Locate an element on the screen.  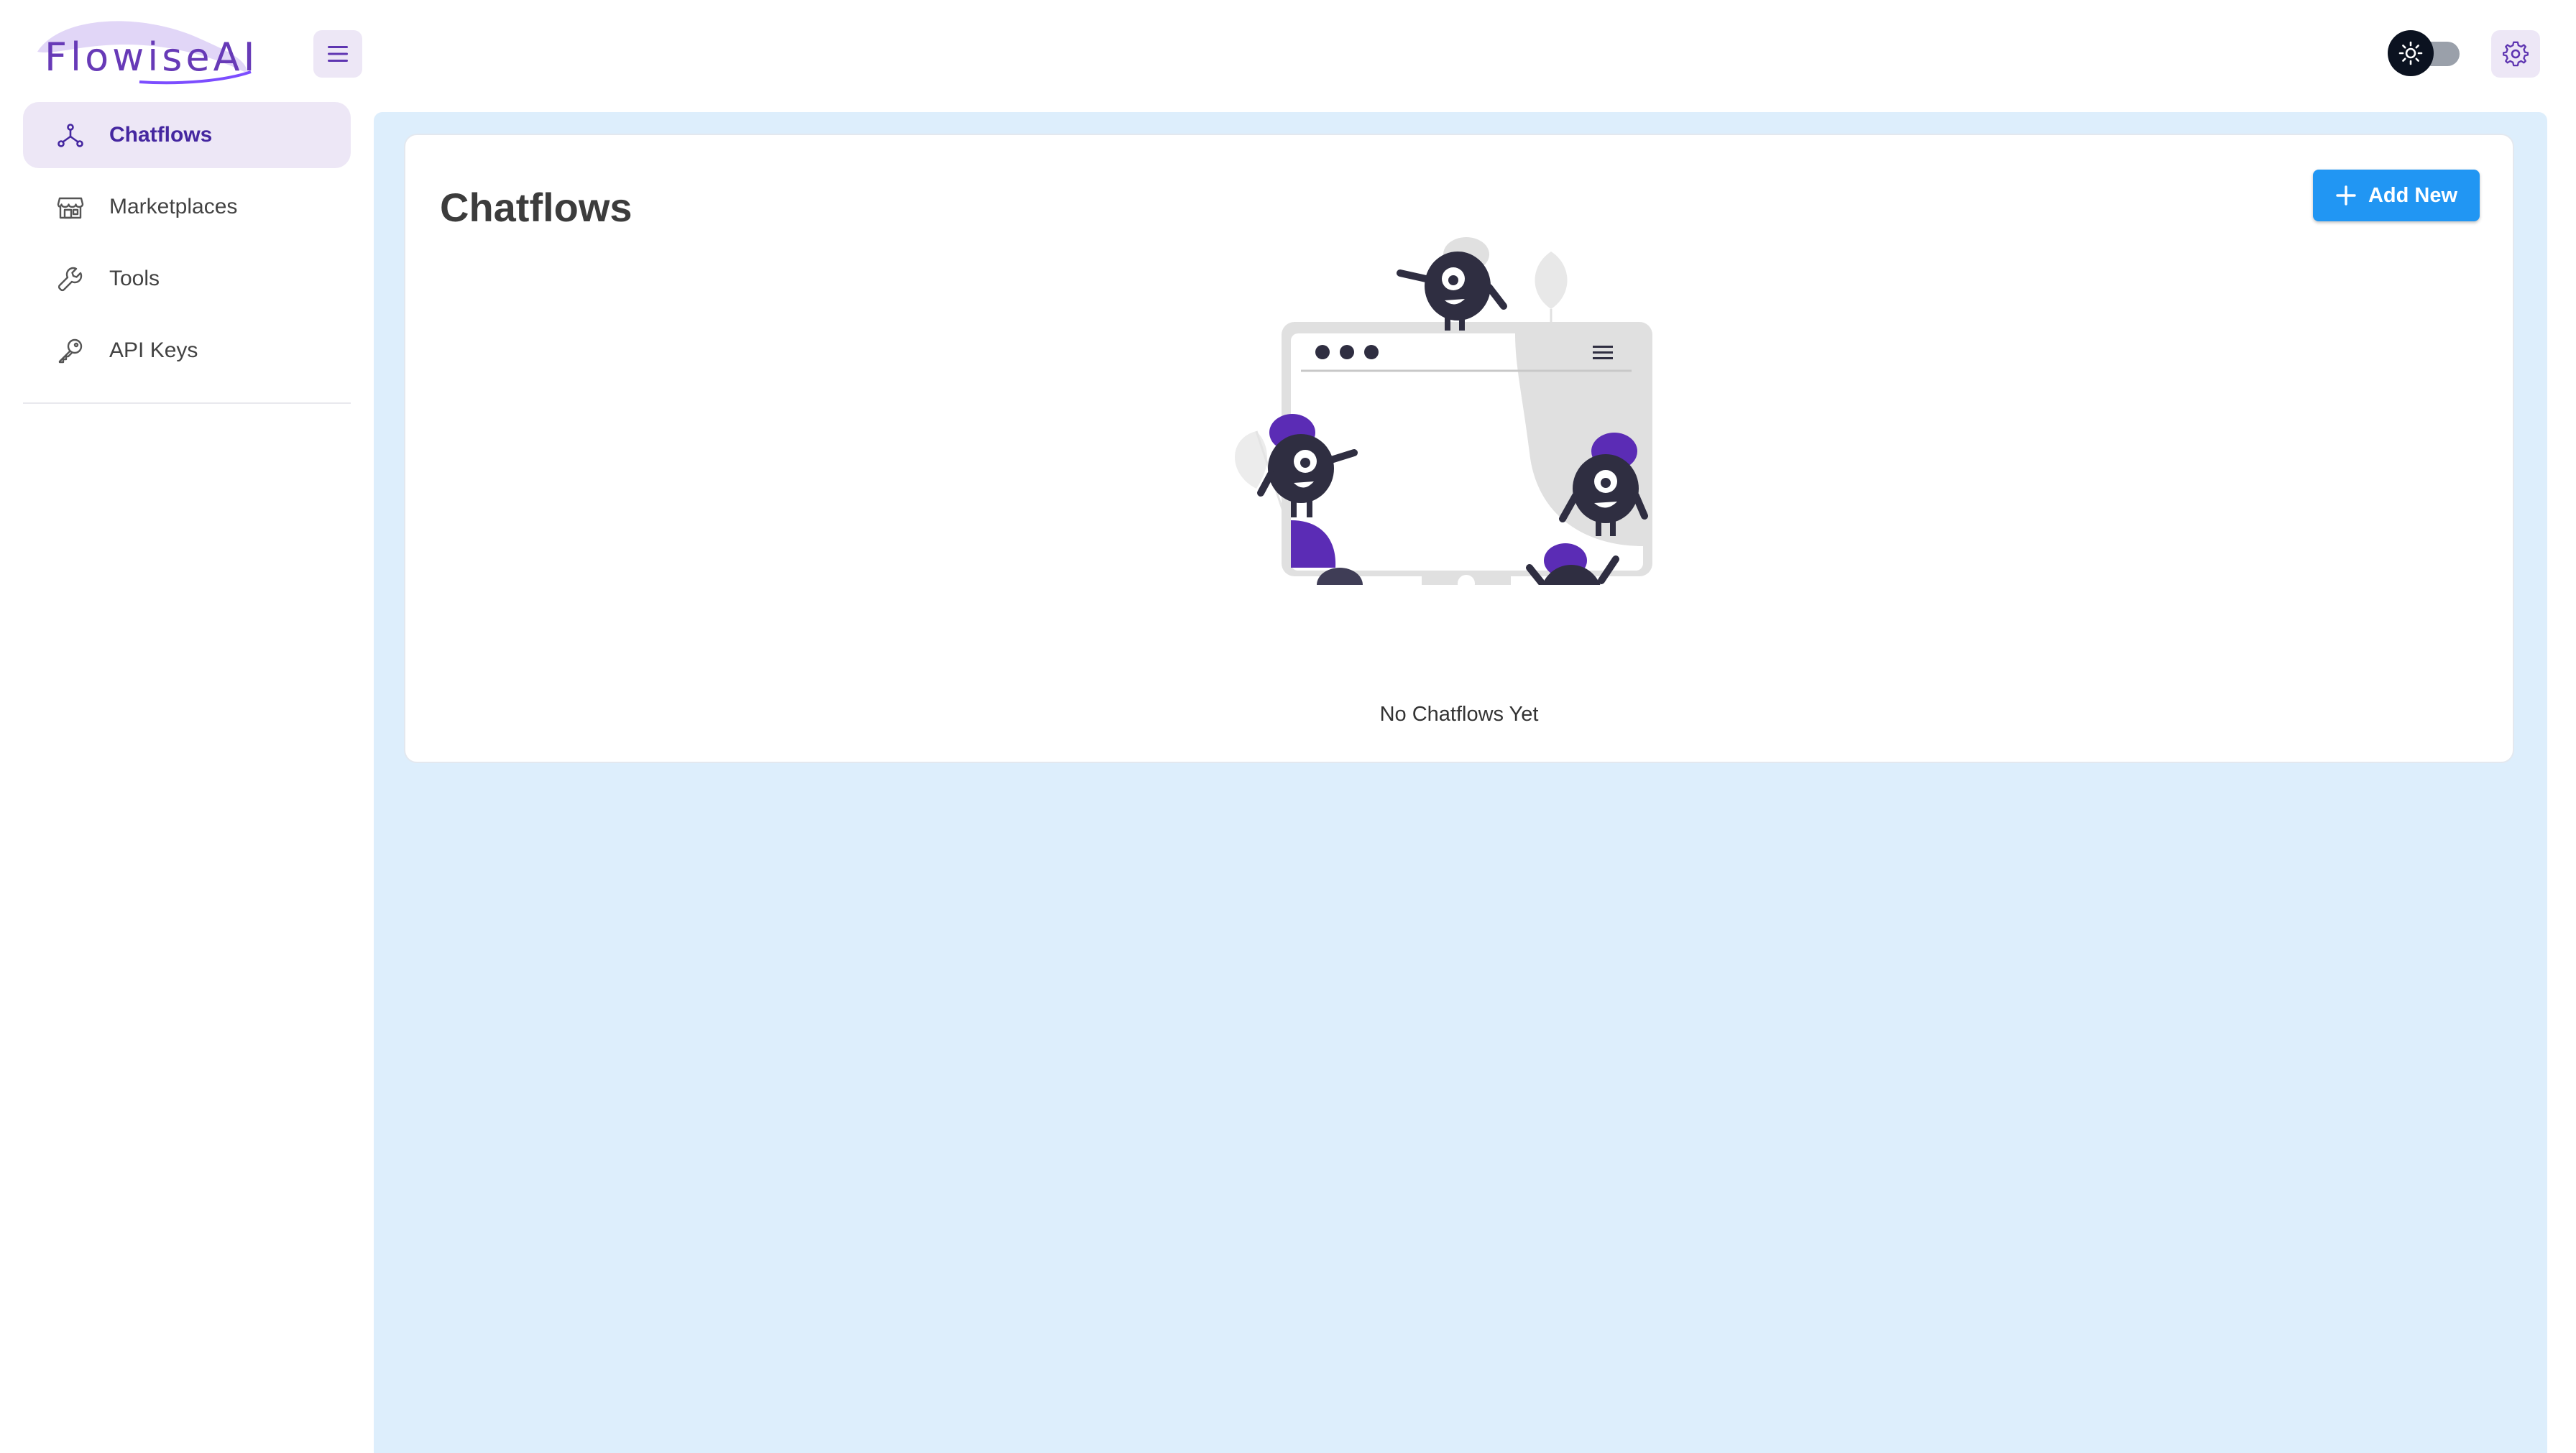
add-new-button: Add New is located at coordinates (2396, 195).